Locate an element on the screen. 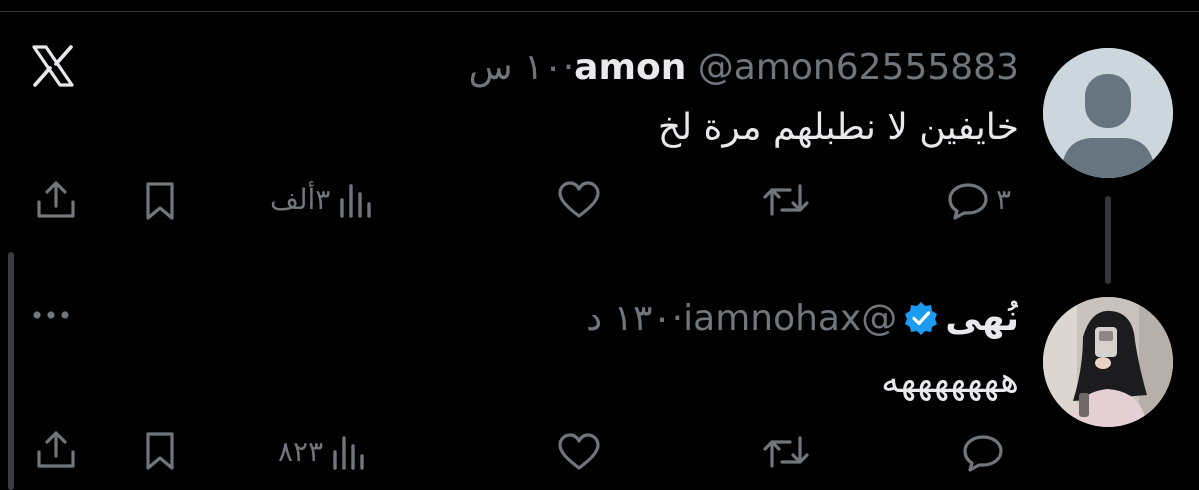 The height and width of the screenshot is (490, 1199). avatar-photo is located at coordinates (1108, 362).